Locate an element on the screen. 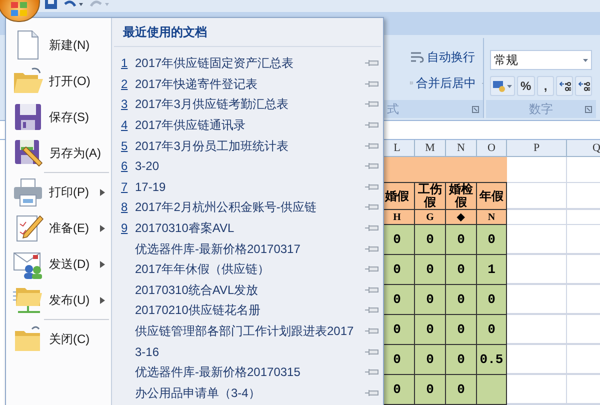  column-header: O is located at coordinates (492, 148).